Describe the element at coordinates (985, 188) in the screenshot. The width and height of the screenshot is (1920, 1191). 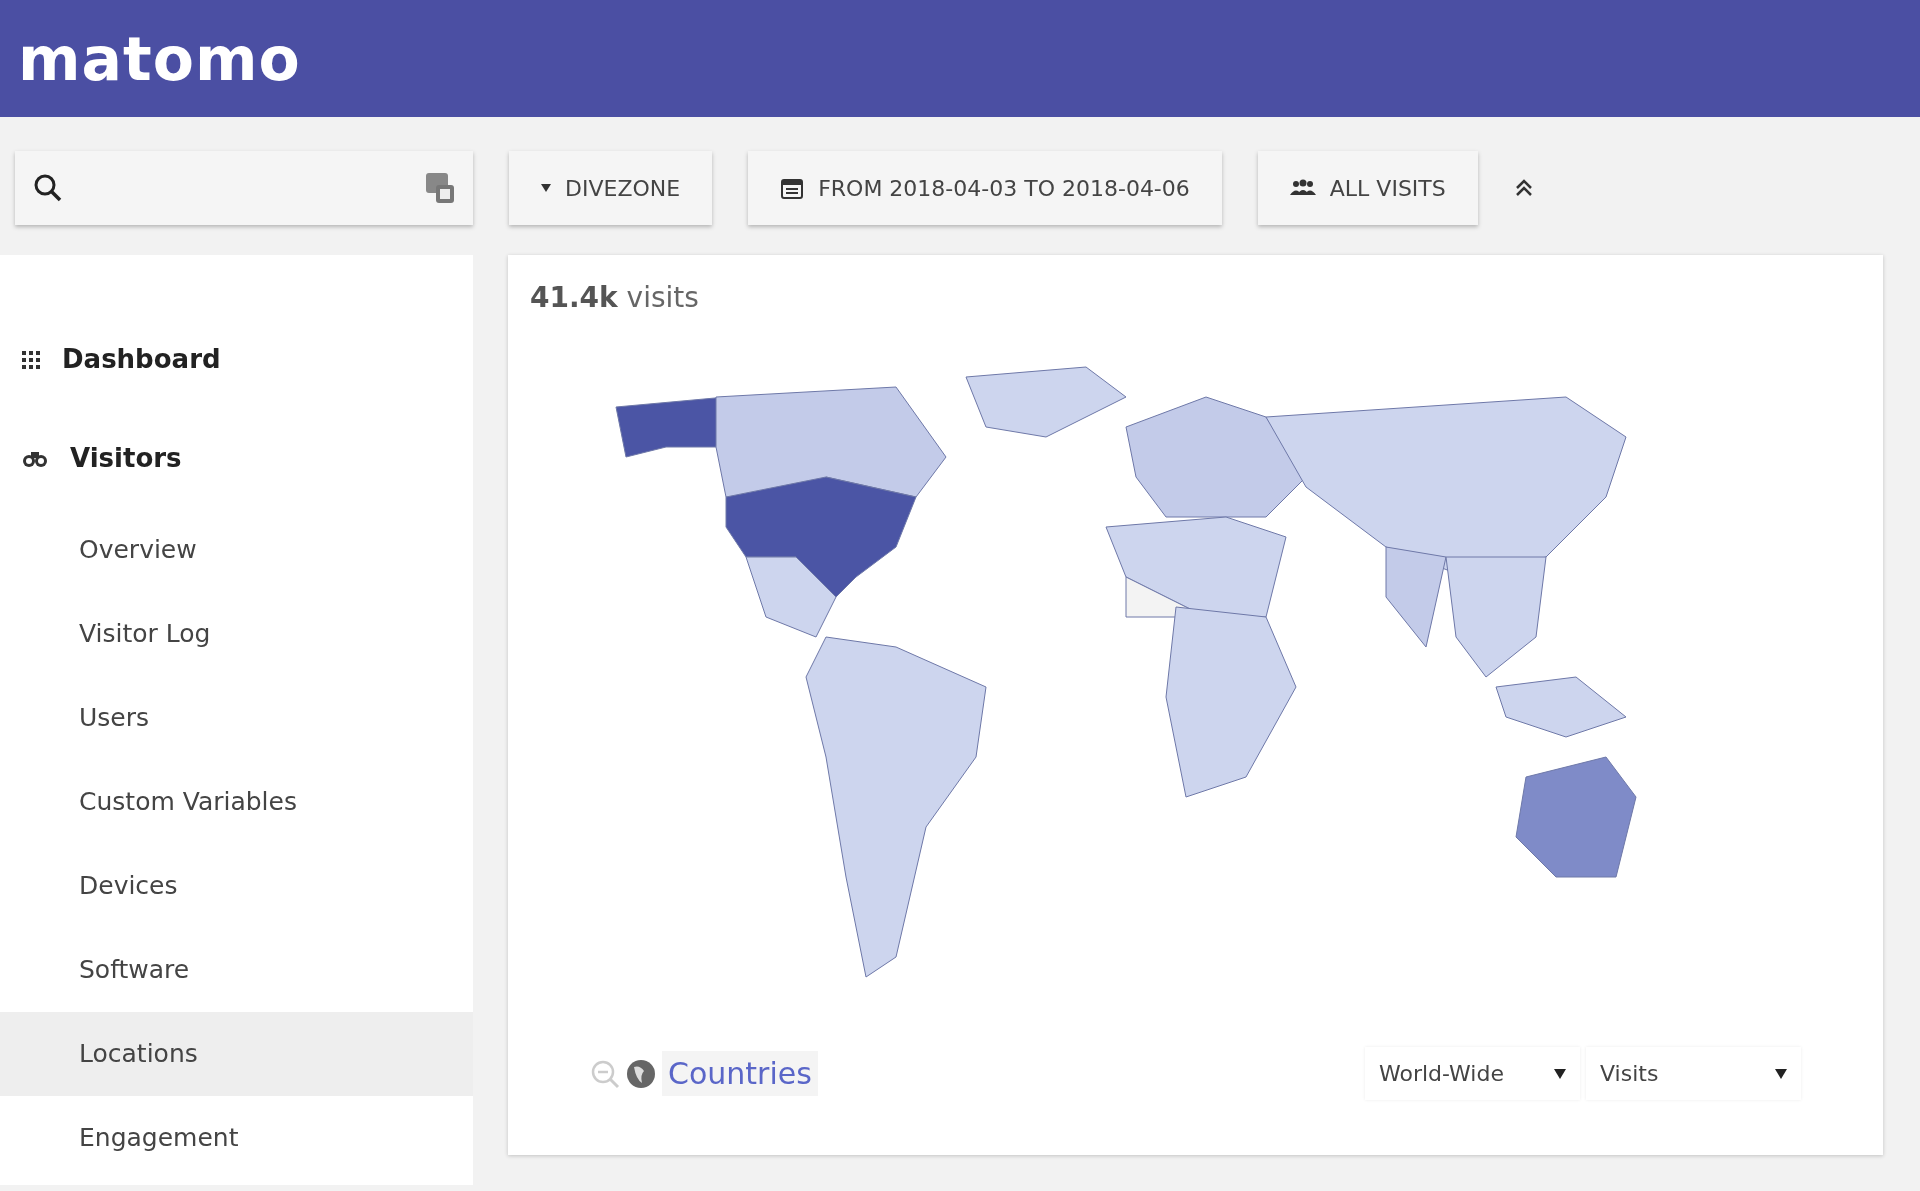
I see `date-button: FROM 2018-04-03 TO 2018-04-06` at that location.